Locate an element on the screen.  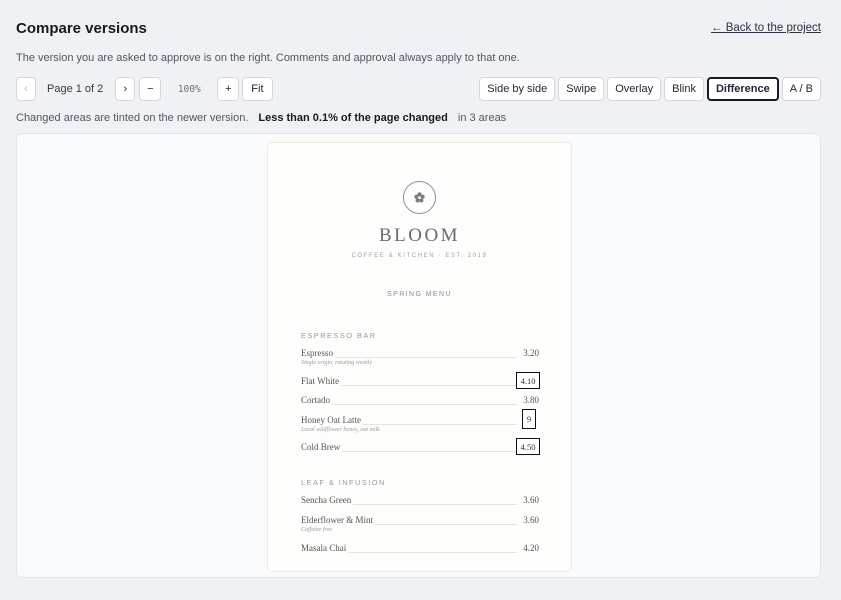
mode-side-by-side: Side by side is located at coordinates (517, 89).